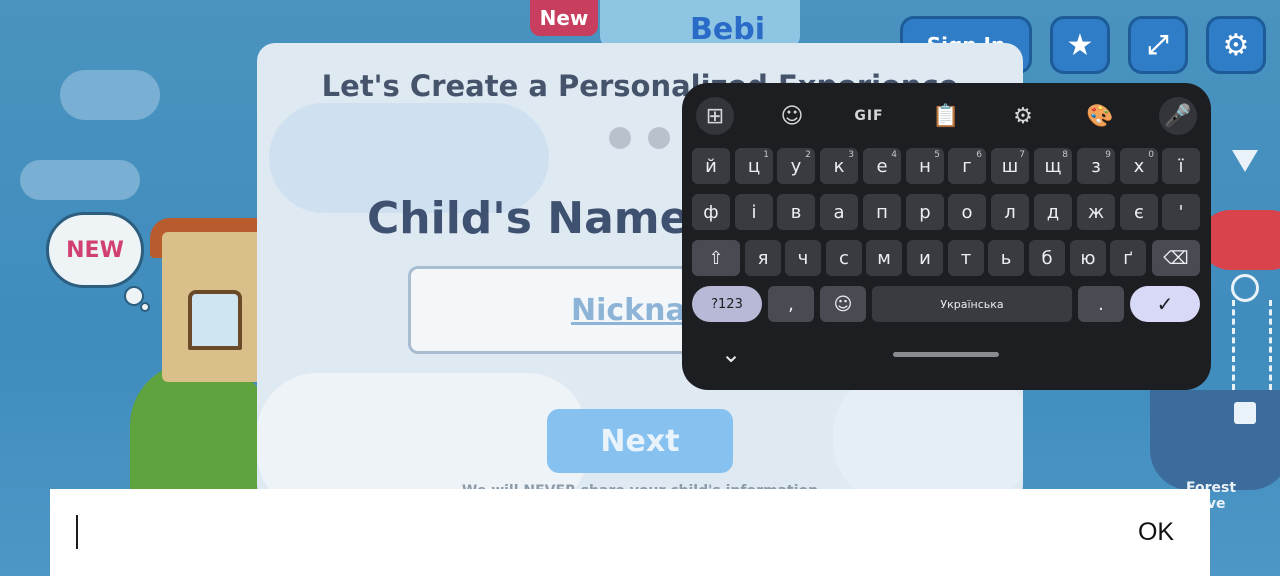  I want to click on key-hint: 1, so click(766, 155).